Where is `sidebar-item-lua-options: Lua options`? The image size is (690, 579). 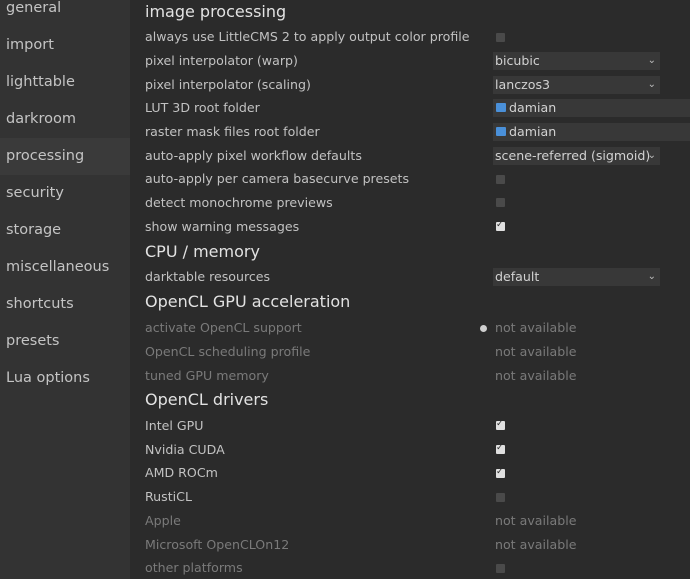
sidebar-item-lua-options: Lua options is located at coordinates (65, 378).